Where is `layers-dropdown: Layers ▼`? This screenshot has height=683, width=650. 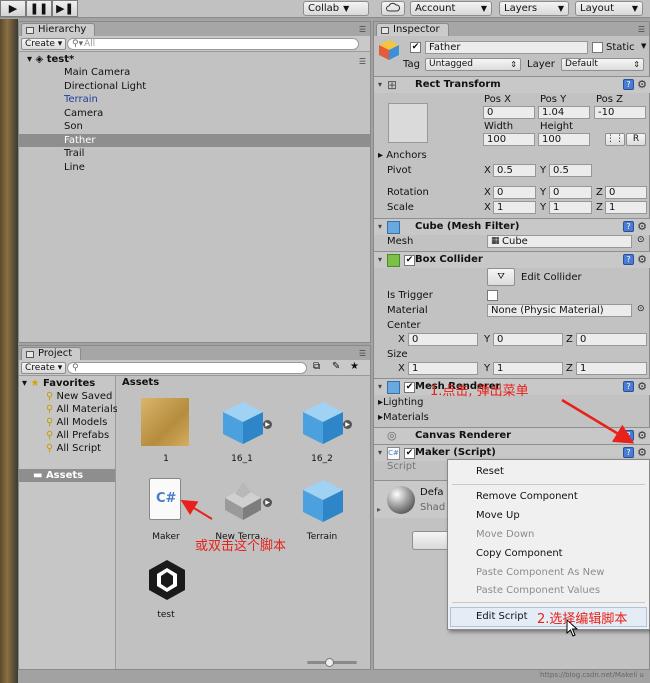
layers-dropdown: Layers ▼ is located at coordinates (534, 8).